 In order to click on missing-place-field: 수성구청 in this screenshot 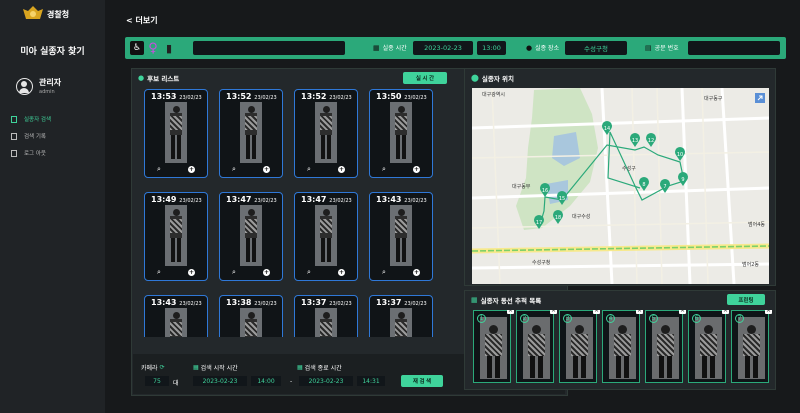, I will do `click(596, 48)`.